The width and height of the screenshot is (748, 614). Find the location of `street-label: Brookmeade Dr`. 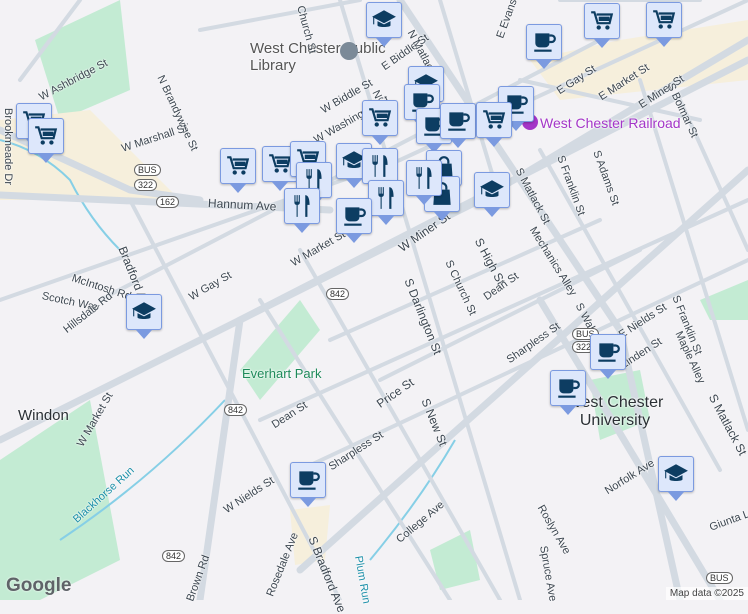

street-label: Brookmeade Dr is located at coordinates (8, 147).